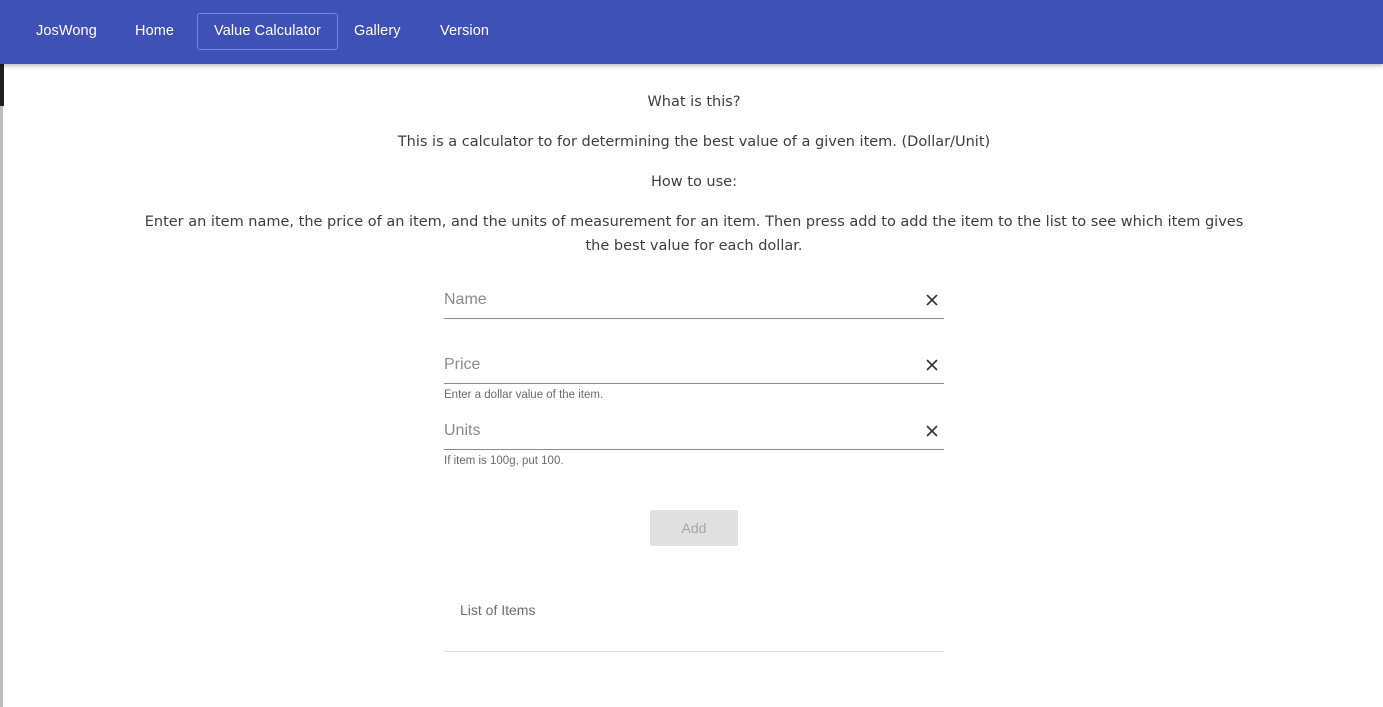  Describe the element at coordinates (524, 395) in the screenshot. I see `price-hint: Enter a dollar value of the item.` at that location.